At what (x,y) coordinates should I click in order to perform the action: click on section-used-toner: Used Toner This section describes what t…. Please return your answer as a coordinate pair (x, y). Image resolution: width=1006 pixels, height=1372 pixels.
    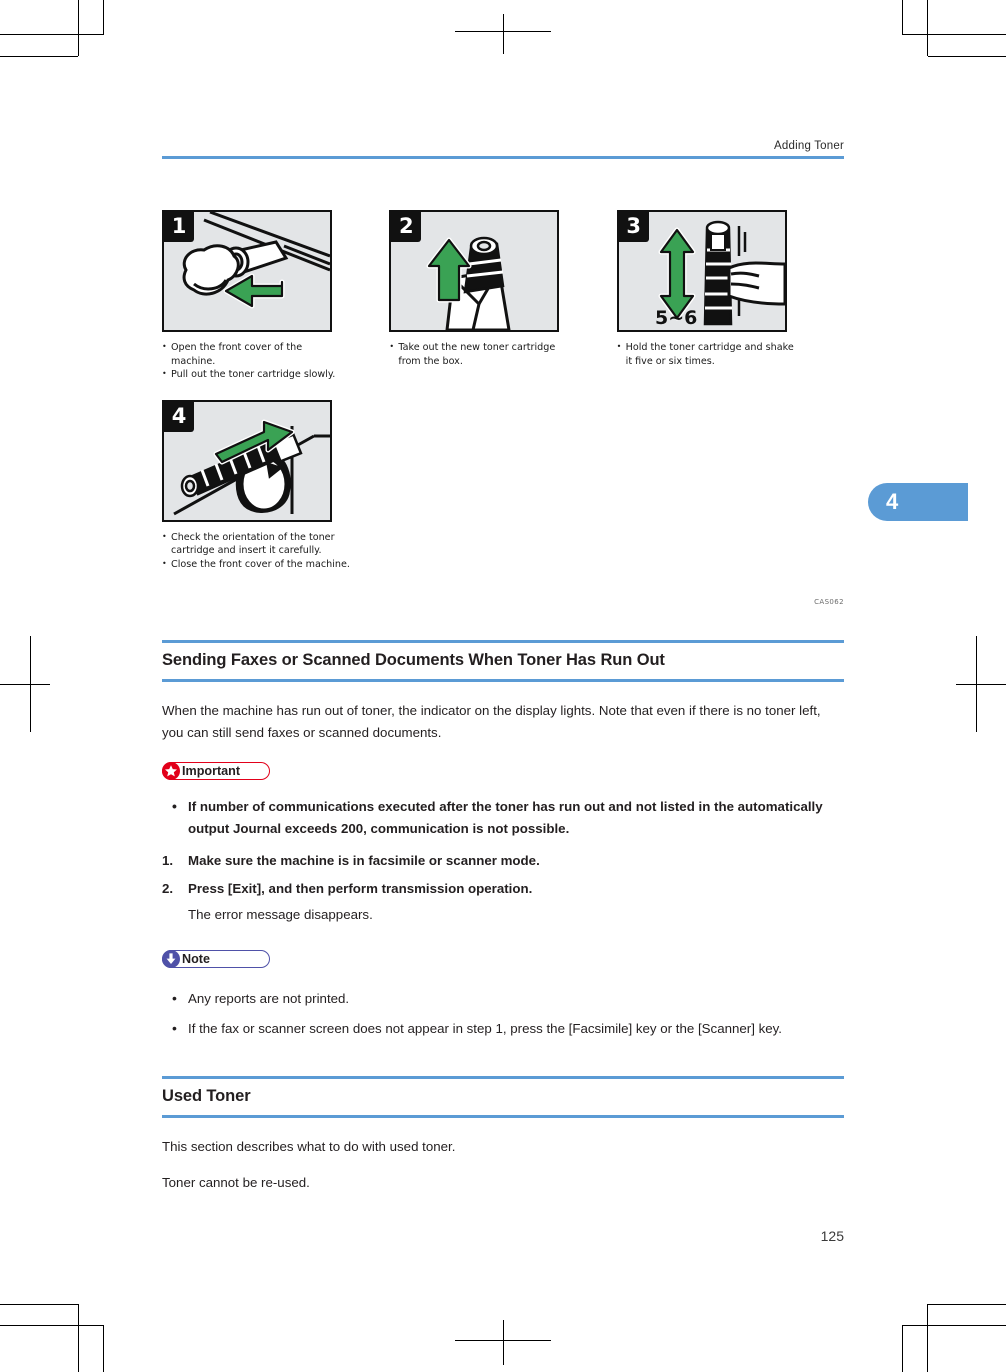
    Looking at the image, I should click on (503, 1135).